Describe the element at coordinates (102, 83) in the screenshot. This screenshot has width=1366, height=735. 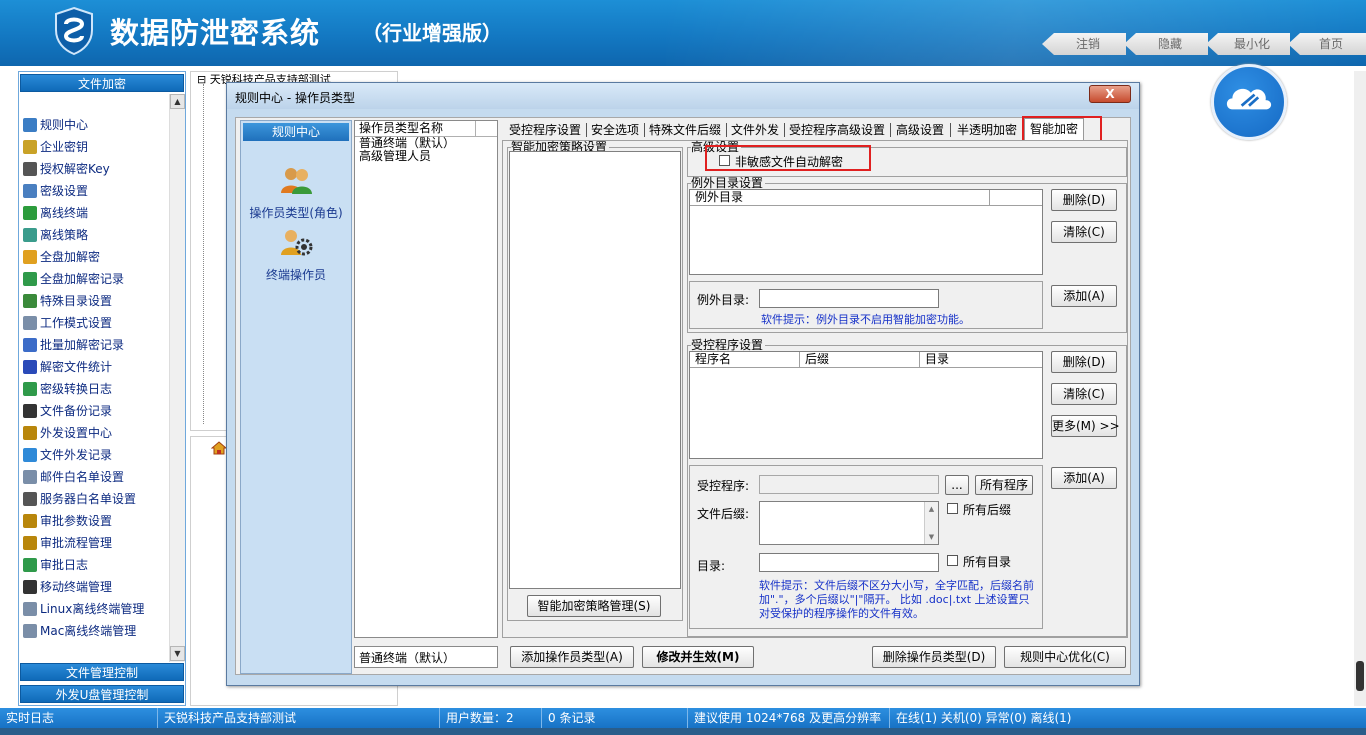
I see `section-file-encryption: 文件加密` at that location.